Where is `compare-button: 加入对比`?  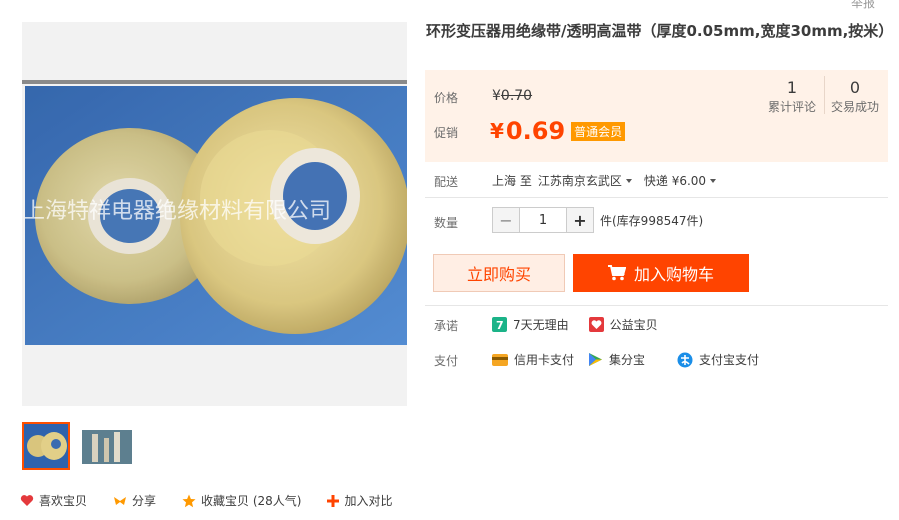 compare-button: 加入对比 is located at coordinates (360, 500).